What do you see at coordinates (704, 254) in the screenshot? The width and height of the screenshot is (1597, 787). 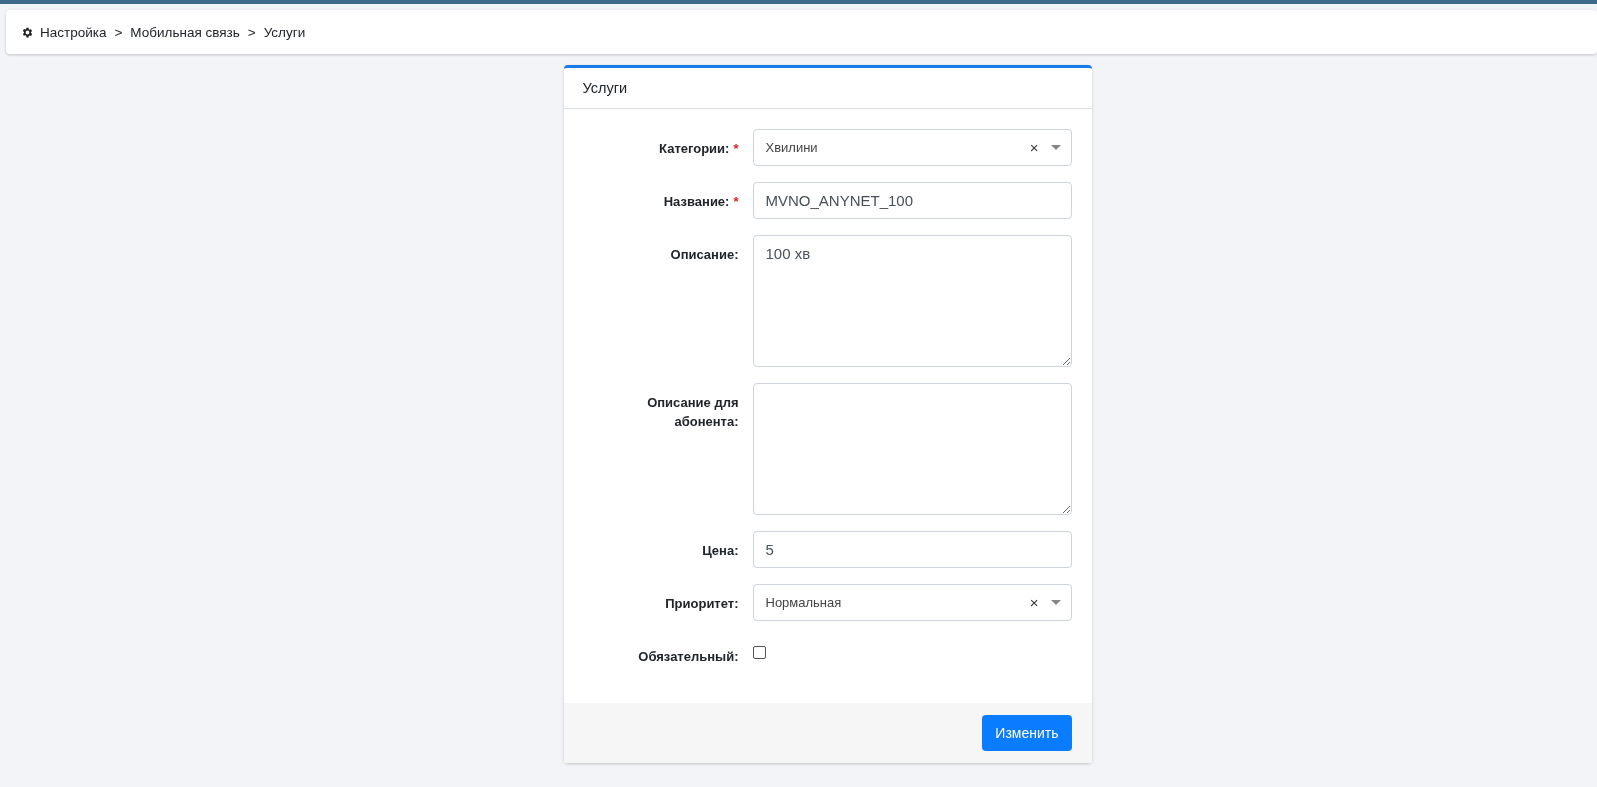 I see `field-label: Описание:` at bounding box center [704, 254].